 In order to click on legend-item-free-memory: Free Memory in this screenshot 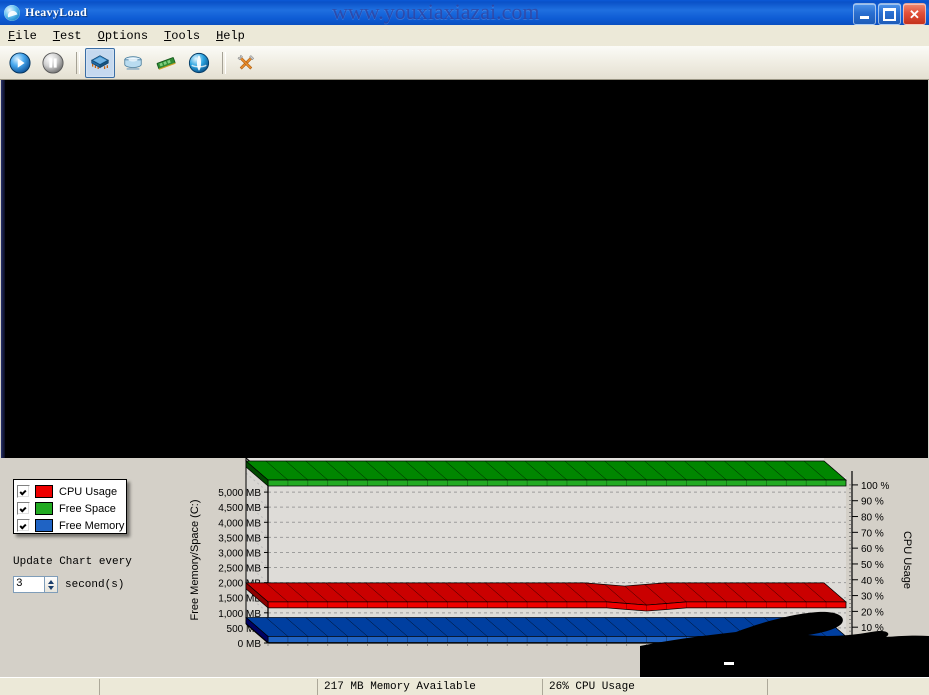, I will do `click(71, 525)`.